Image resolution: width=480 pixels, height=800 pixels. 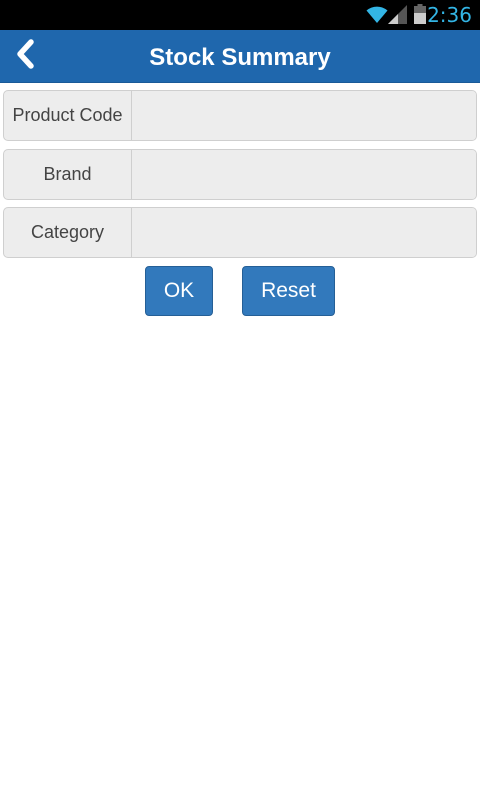 I want to click on category-row: Category, so click(x=240, y=232).